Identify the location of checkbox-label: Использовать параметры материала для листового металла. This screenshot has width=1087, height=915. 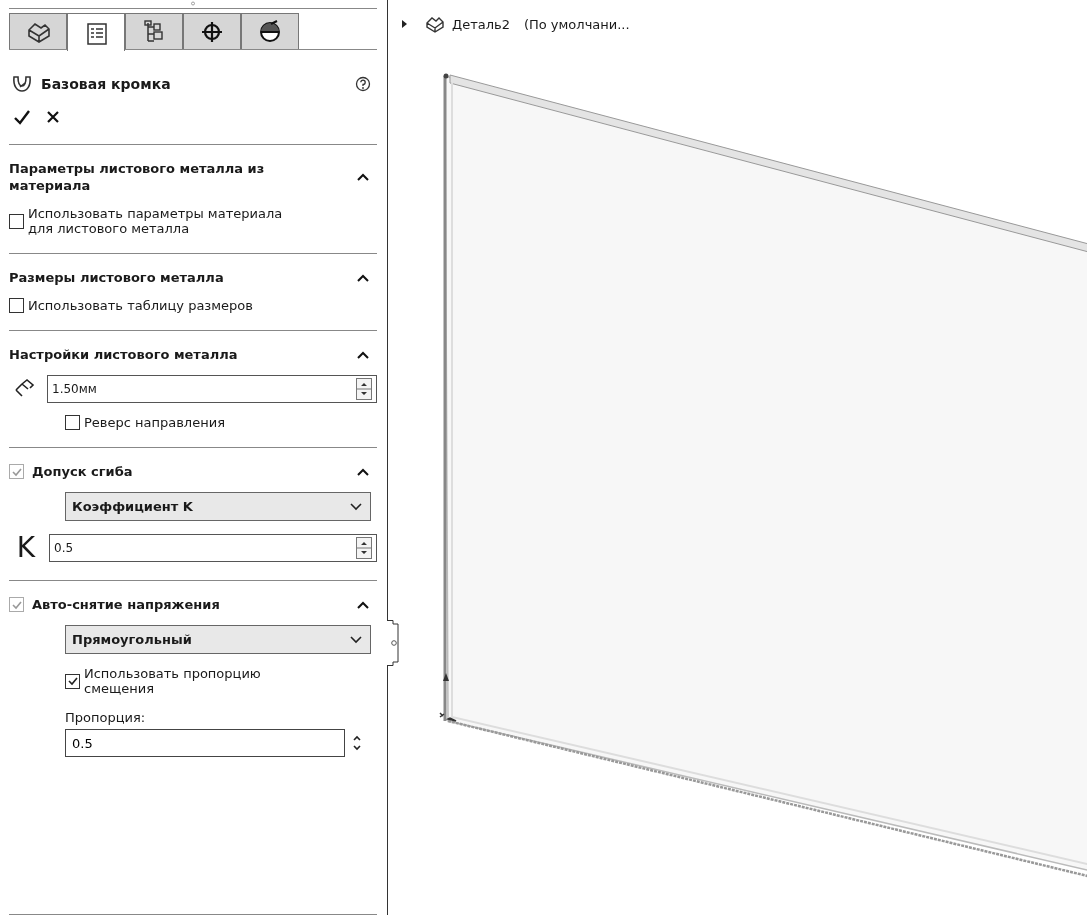
(159, 221).